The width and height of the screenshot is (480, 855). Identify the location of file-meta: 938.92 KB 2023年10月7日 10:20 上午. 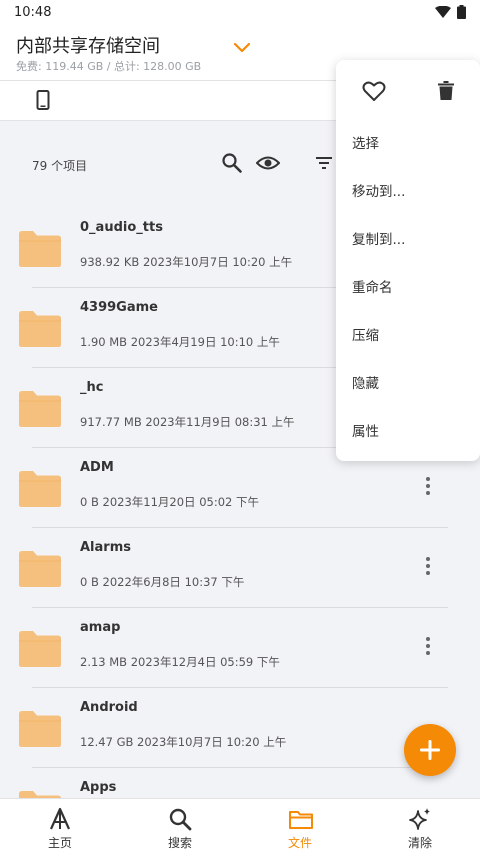
(186, 262).